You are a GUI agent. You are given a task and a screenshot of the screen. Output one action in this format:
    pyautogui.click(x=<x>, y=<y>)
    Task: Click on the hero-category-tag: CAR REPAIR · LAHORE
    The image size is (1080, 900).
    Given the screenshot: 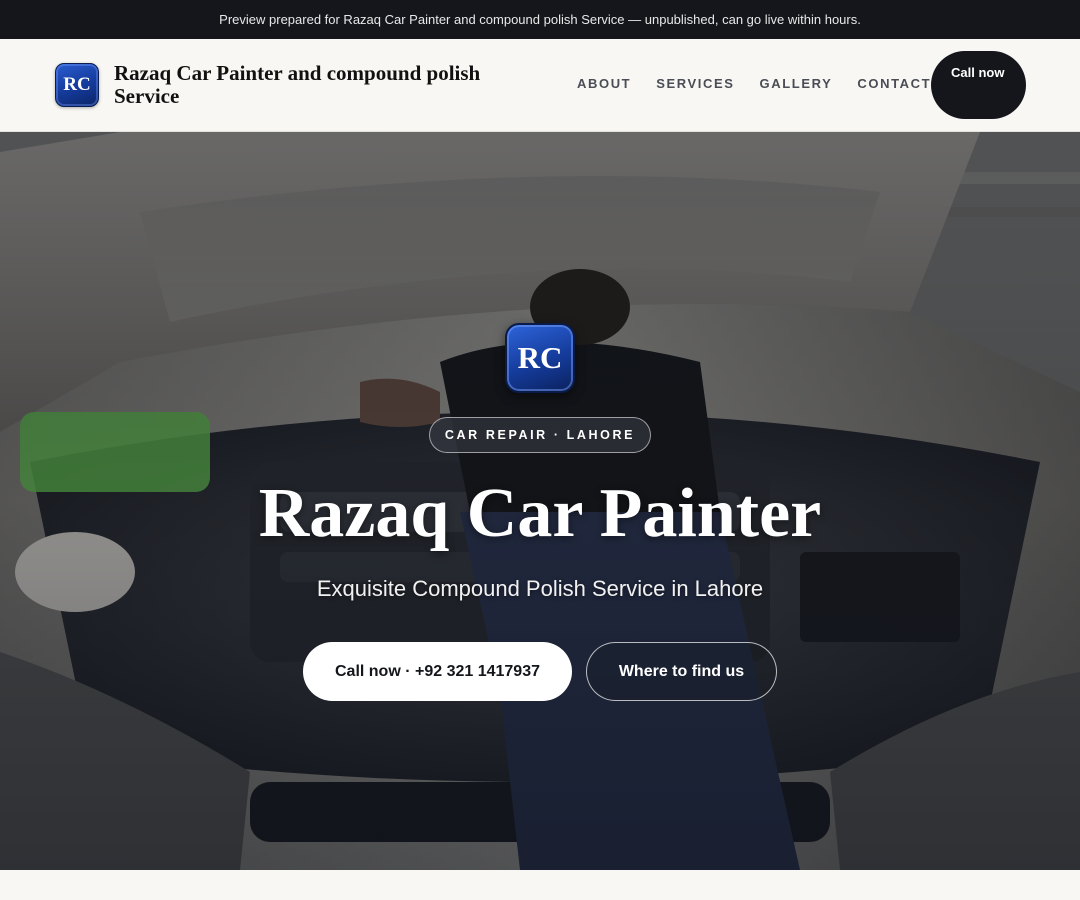 What is the action you would take?
    pyautogui.click(x=540, y=435)
    